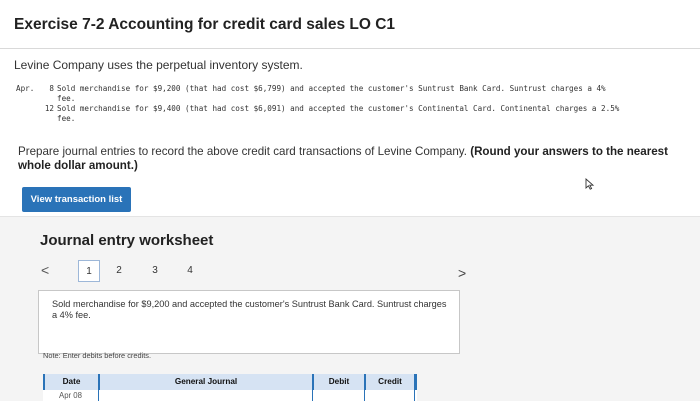 The height and width of the screenshot is (401, 700). What do you see at coordinates (127, 240) in the screenshot?
I see `worksheet-title: Journal entry worksheet` at bounding box center [127, 240].